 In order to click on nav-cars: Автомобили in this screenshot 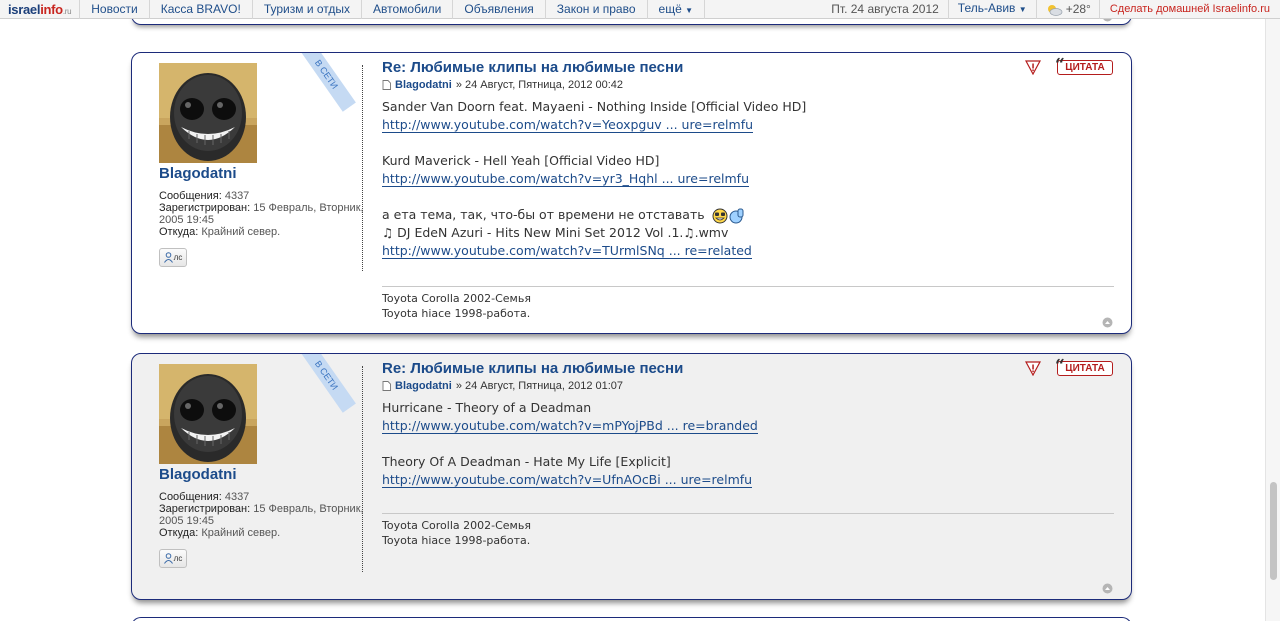, I will do `click(408, 9)`.